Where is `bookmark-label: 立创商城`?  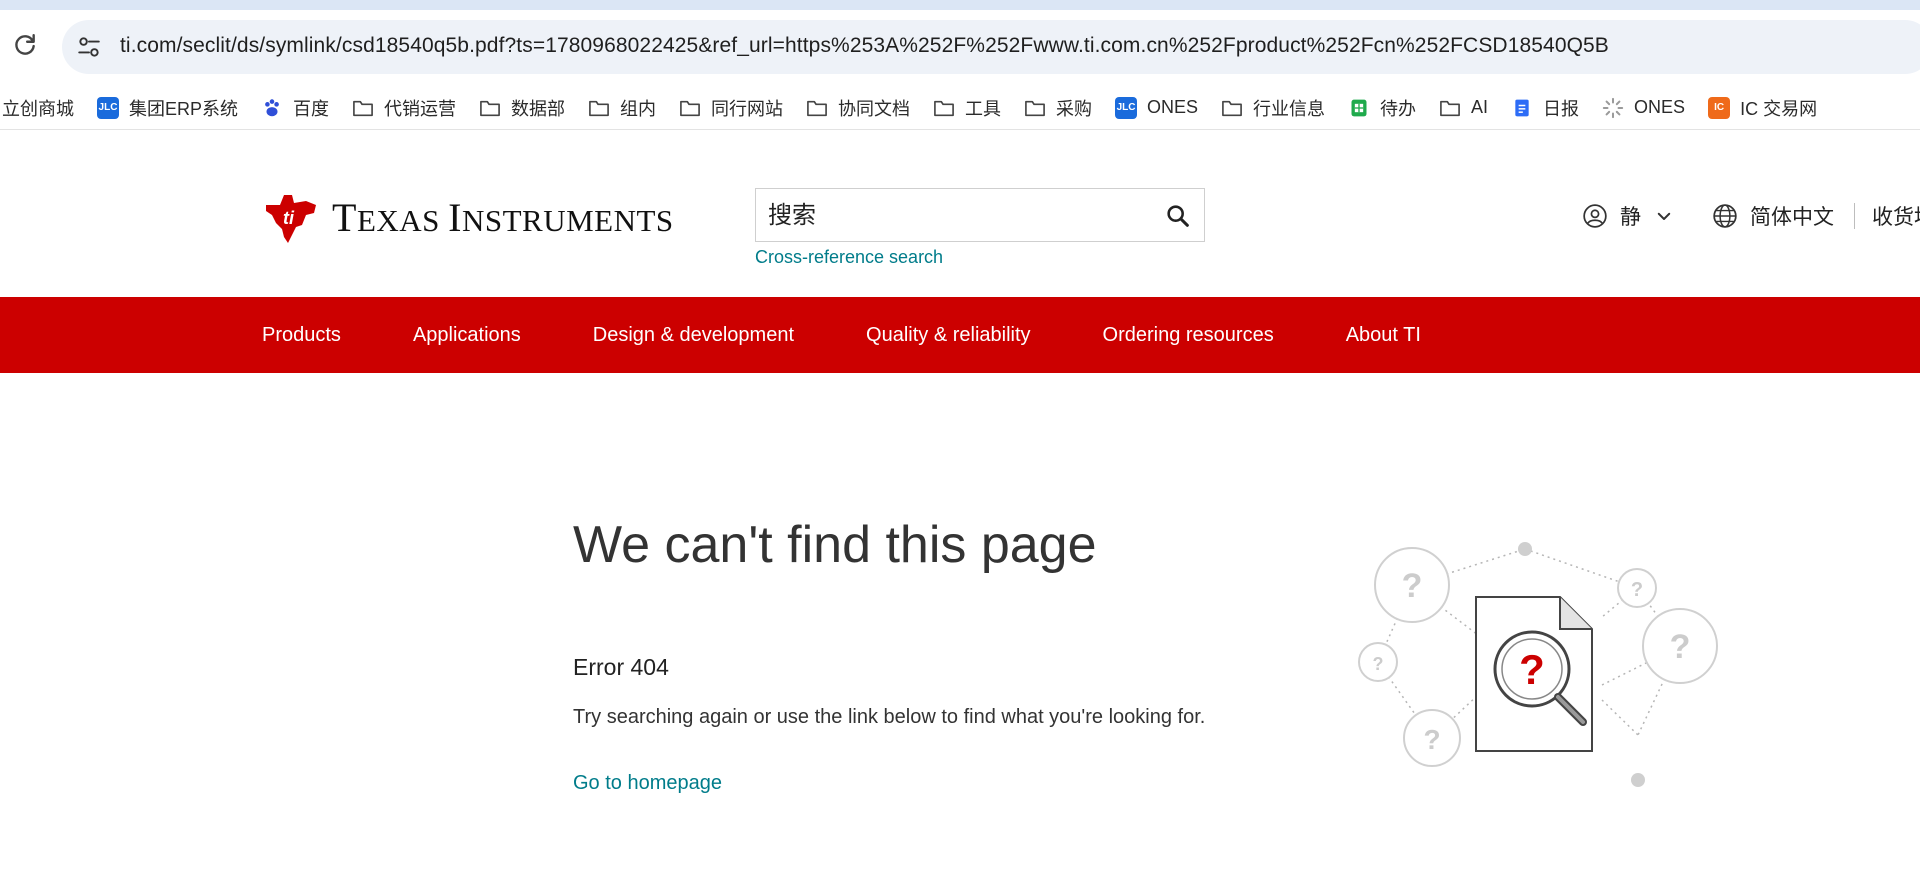
bookmark-label: 立创商城 is located at coordinates (38, 108).